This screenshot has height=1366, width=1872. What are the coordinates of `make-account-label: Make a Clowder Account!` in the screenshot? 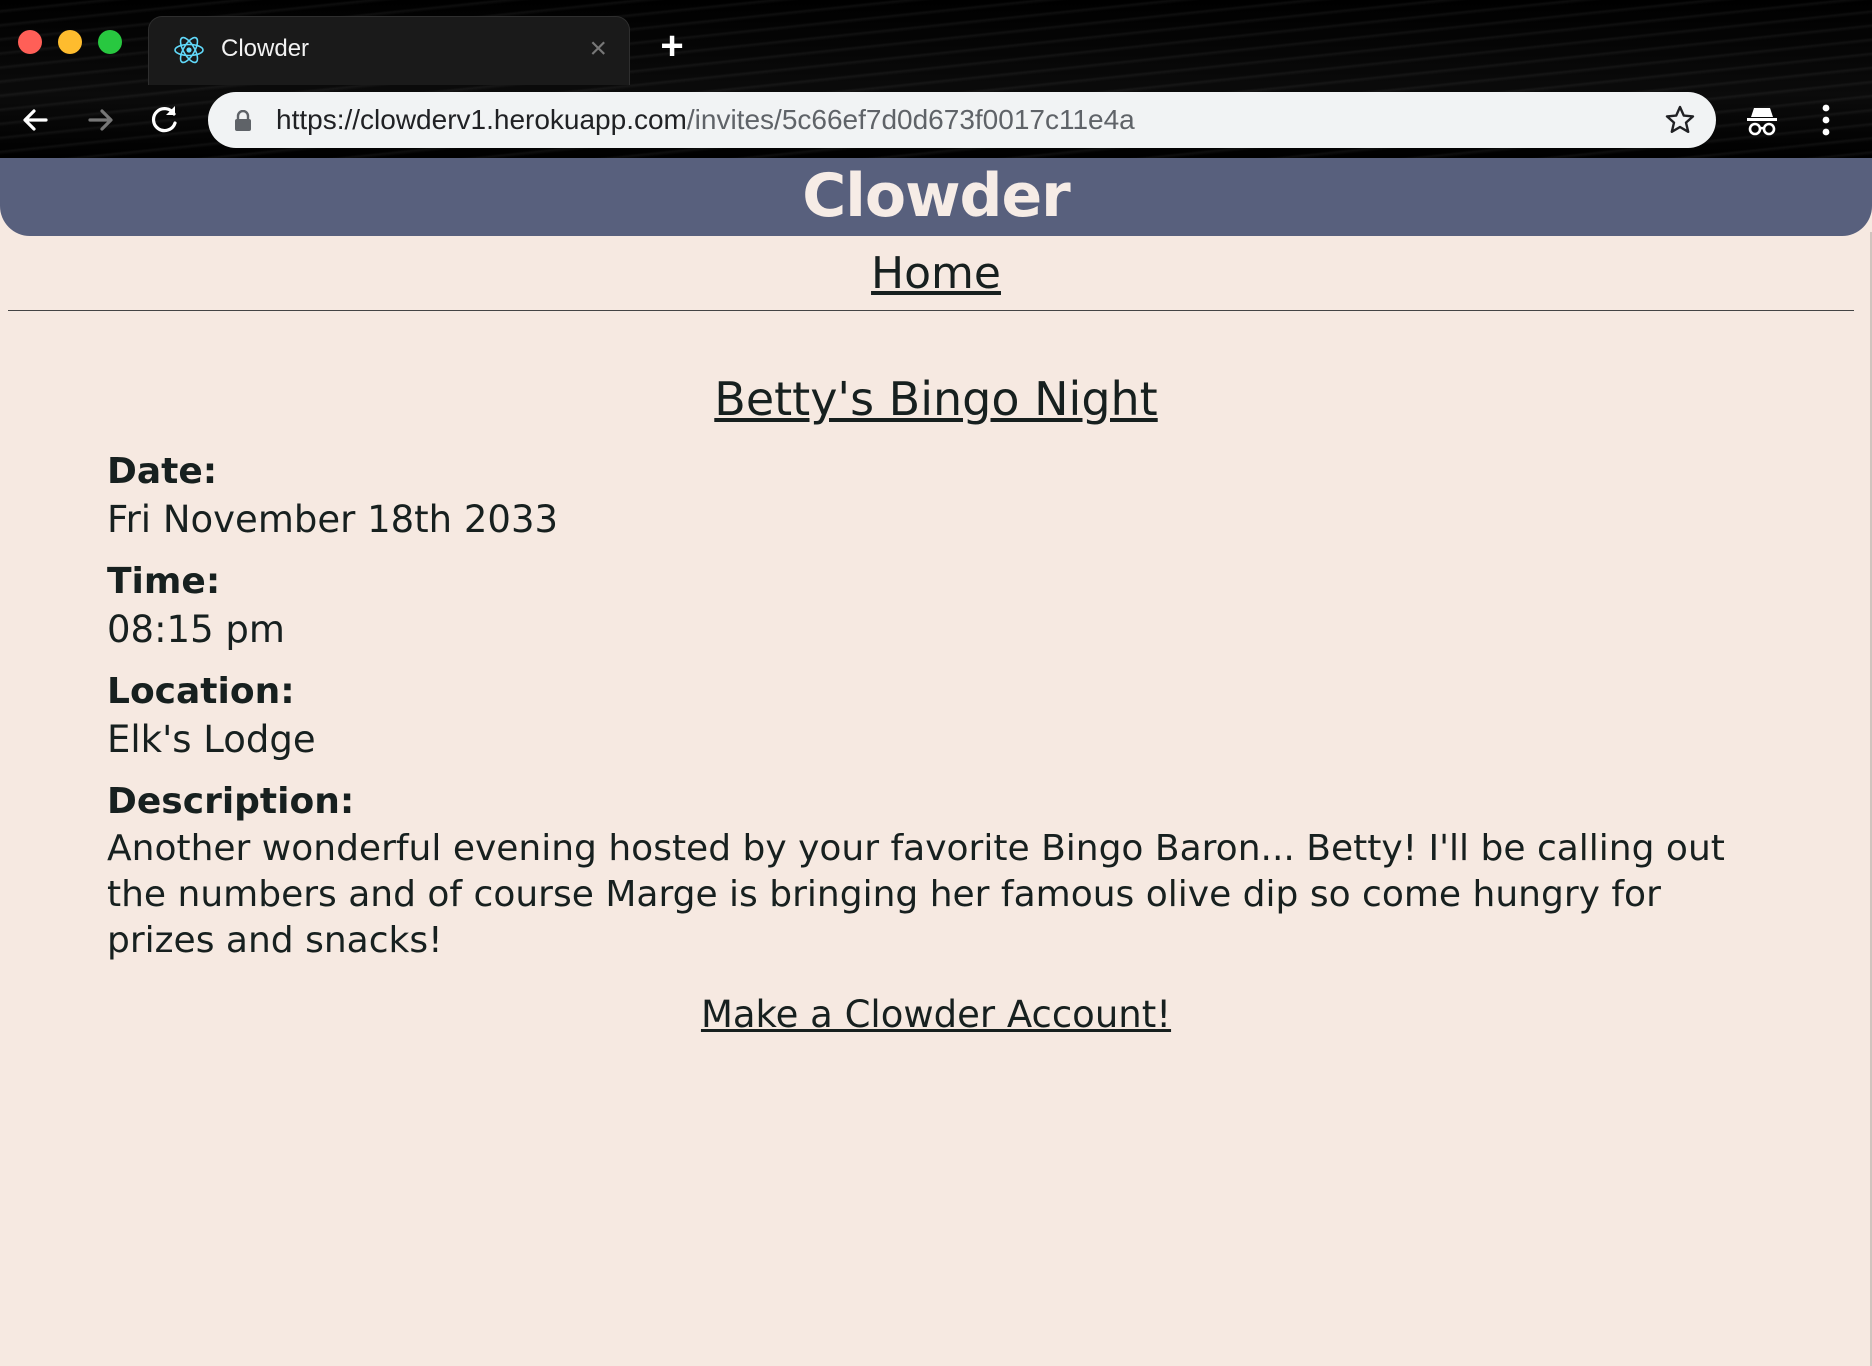 It's located at (936, 1014).